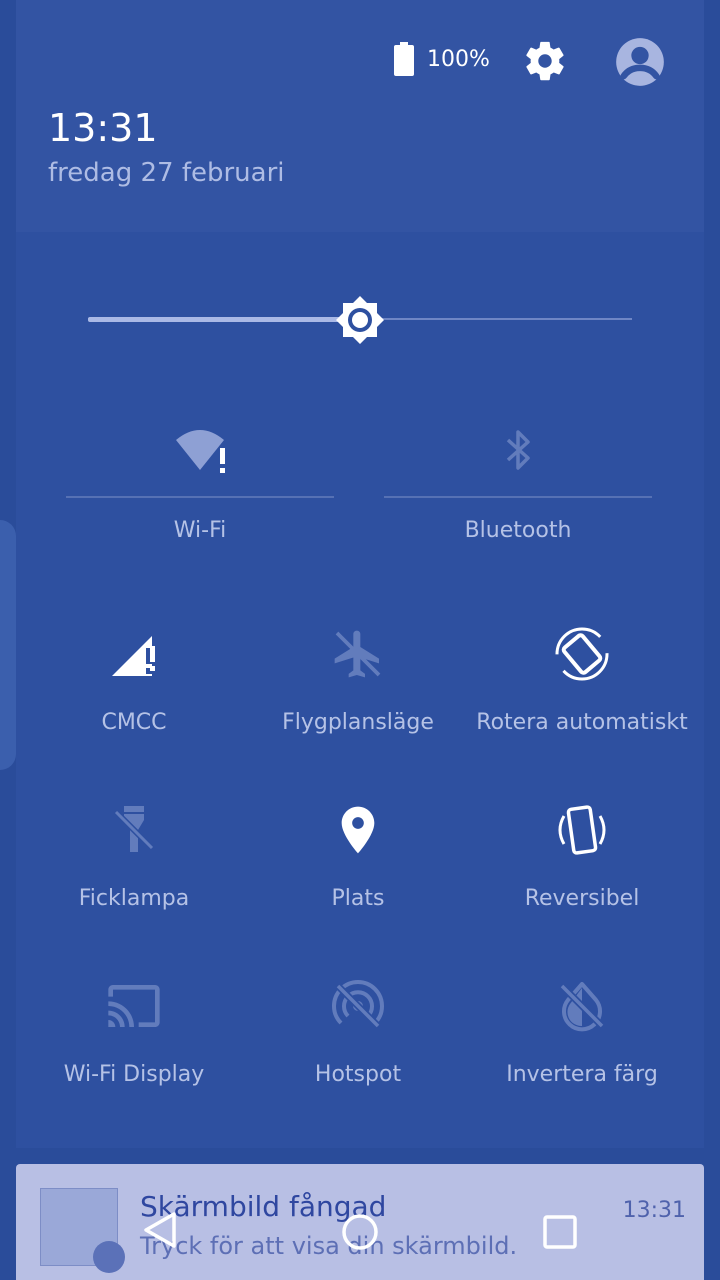 Image resolution: width=720 pixels, height=1280 pixels. I want to click on tile-label: CMCC, so click(134, 722).